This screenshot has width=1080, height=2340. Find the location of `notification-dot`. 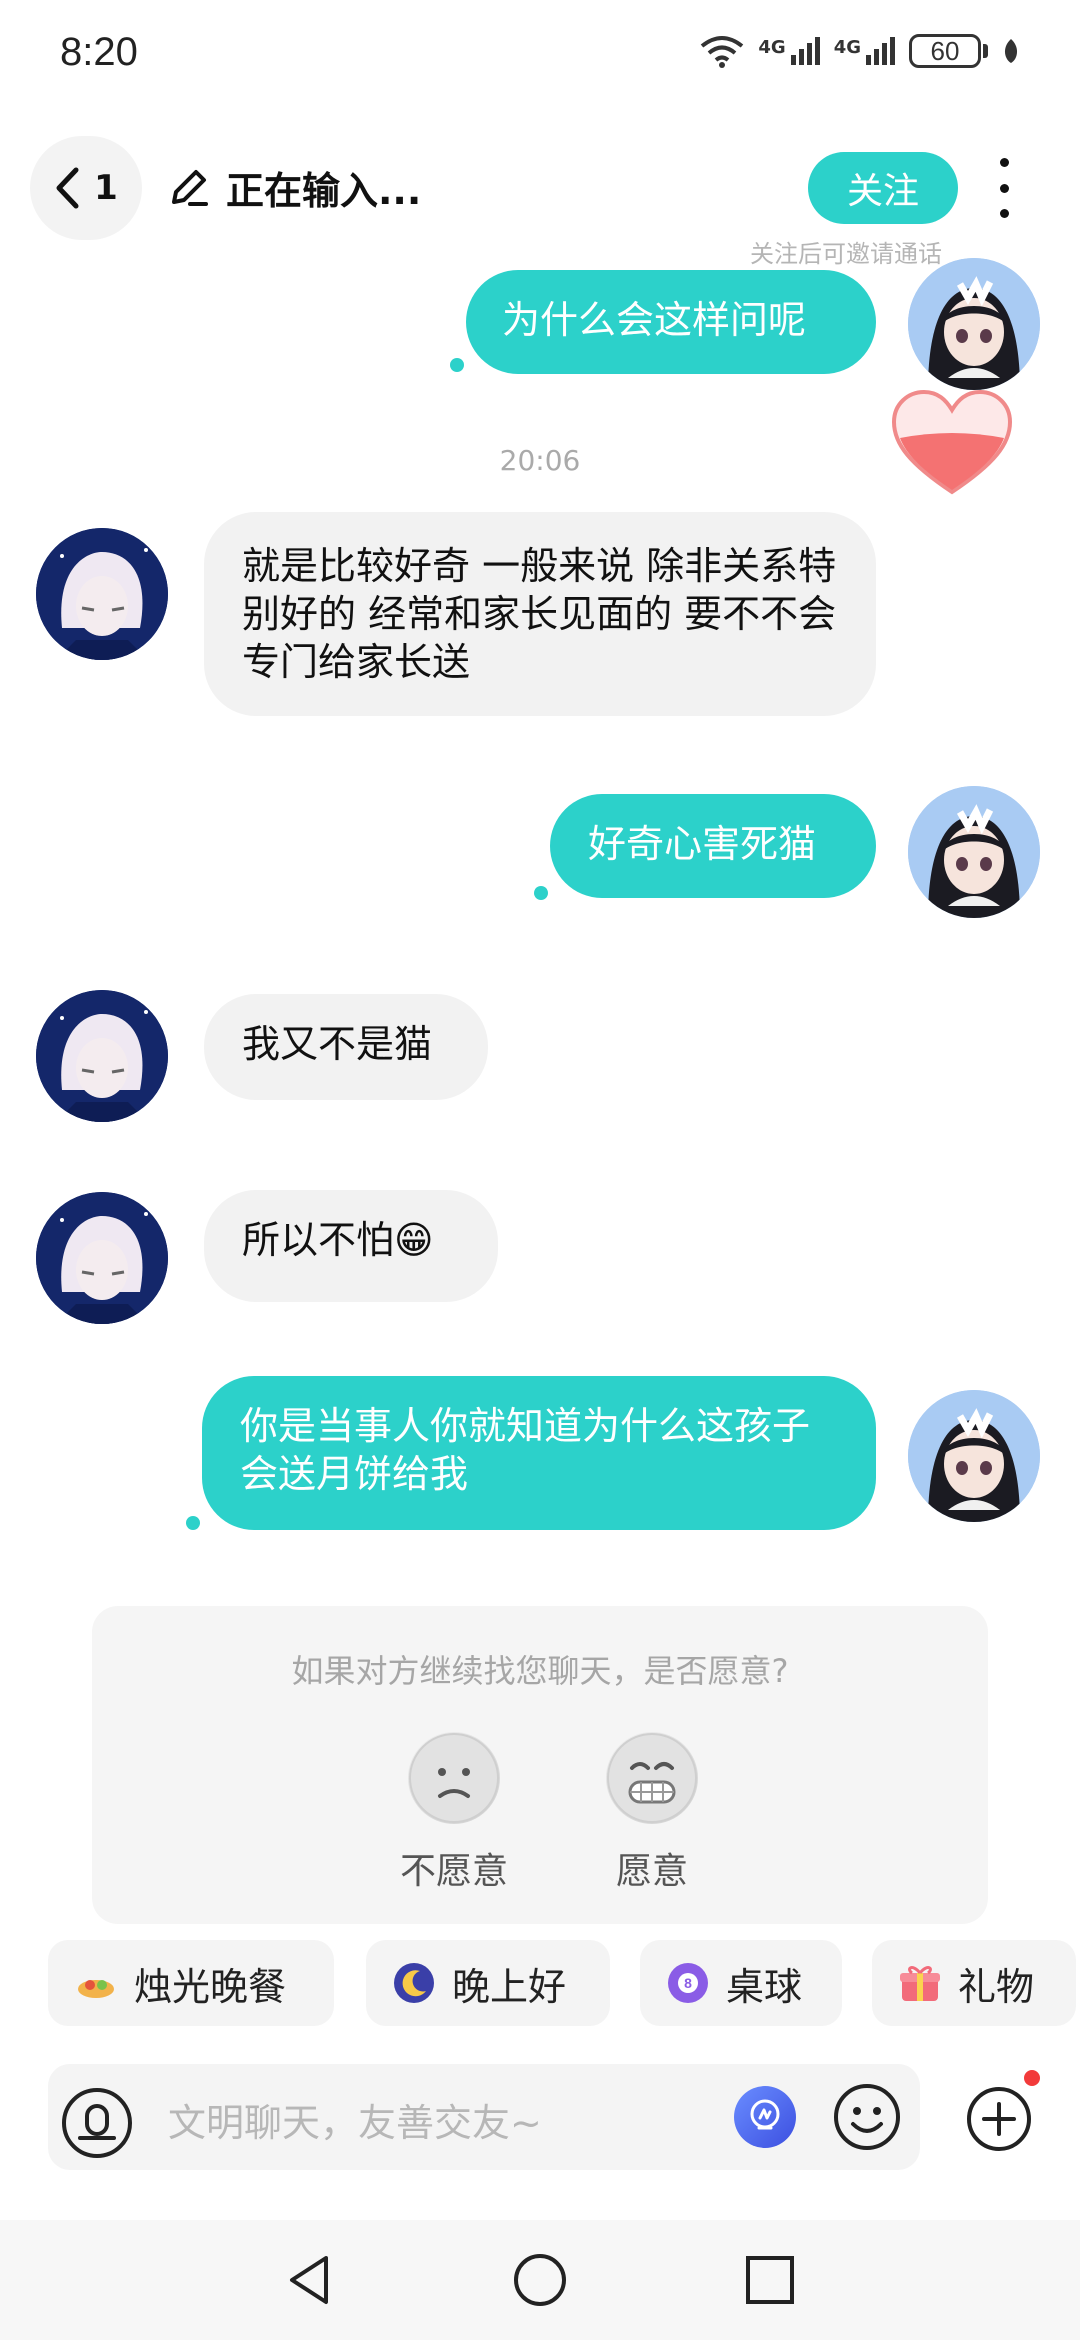

notification-dot is located at coordinates (1032, 2078).